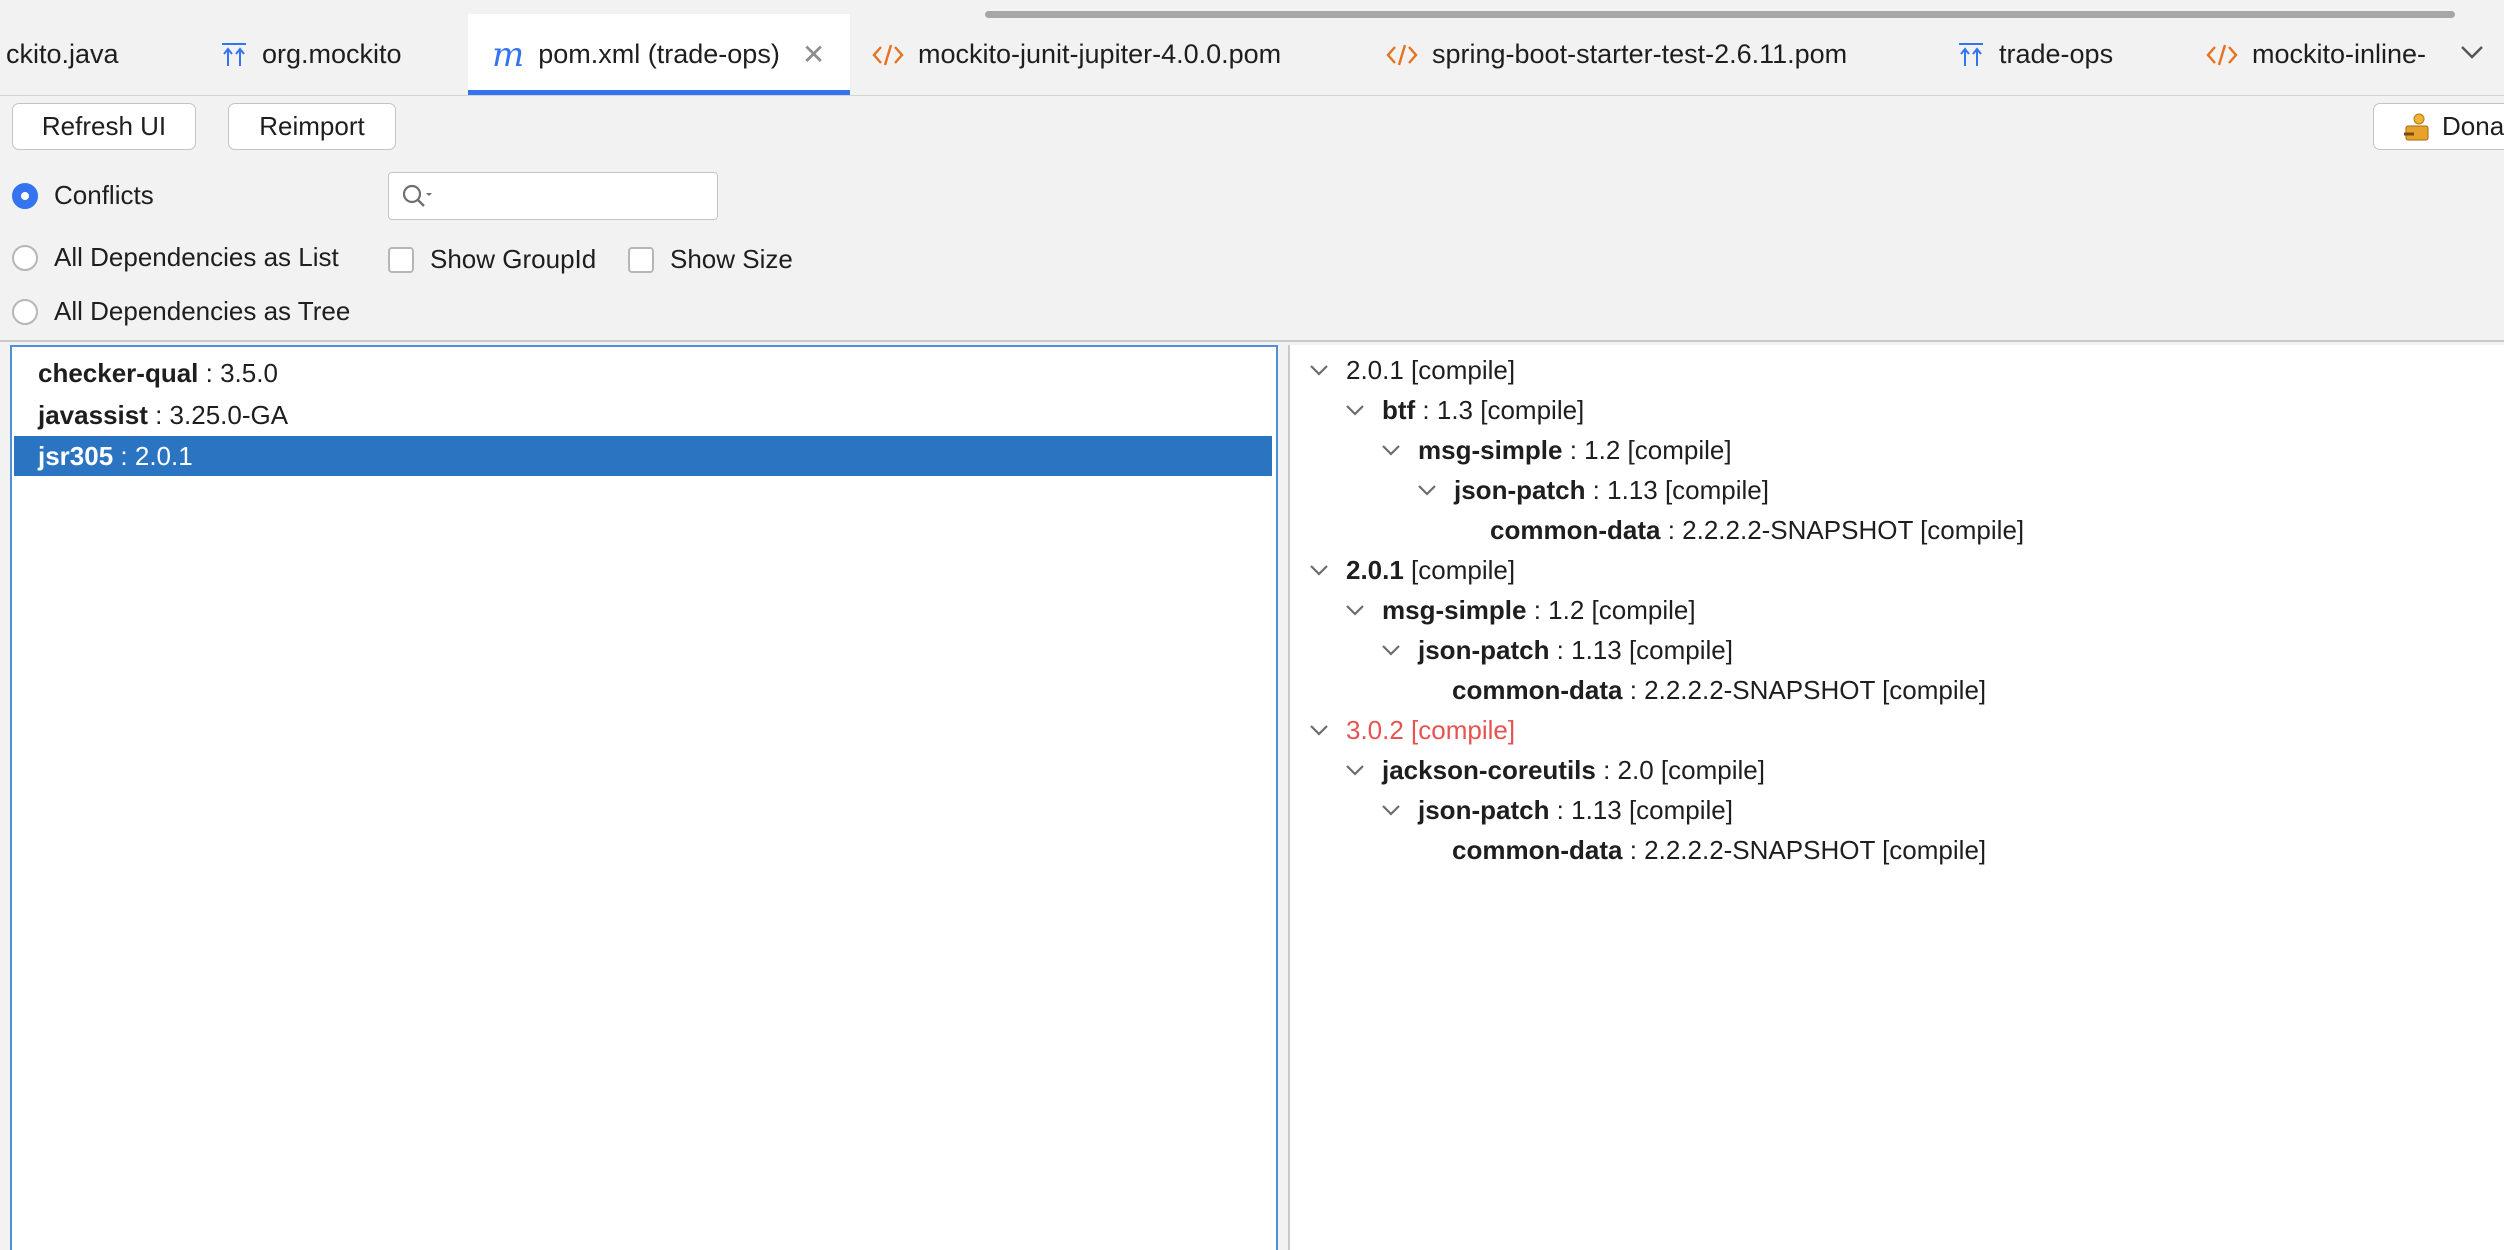  I want to click on module-icon, so click(234, 55).